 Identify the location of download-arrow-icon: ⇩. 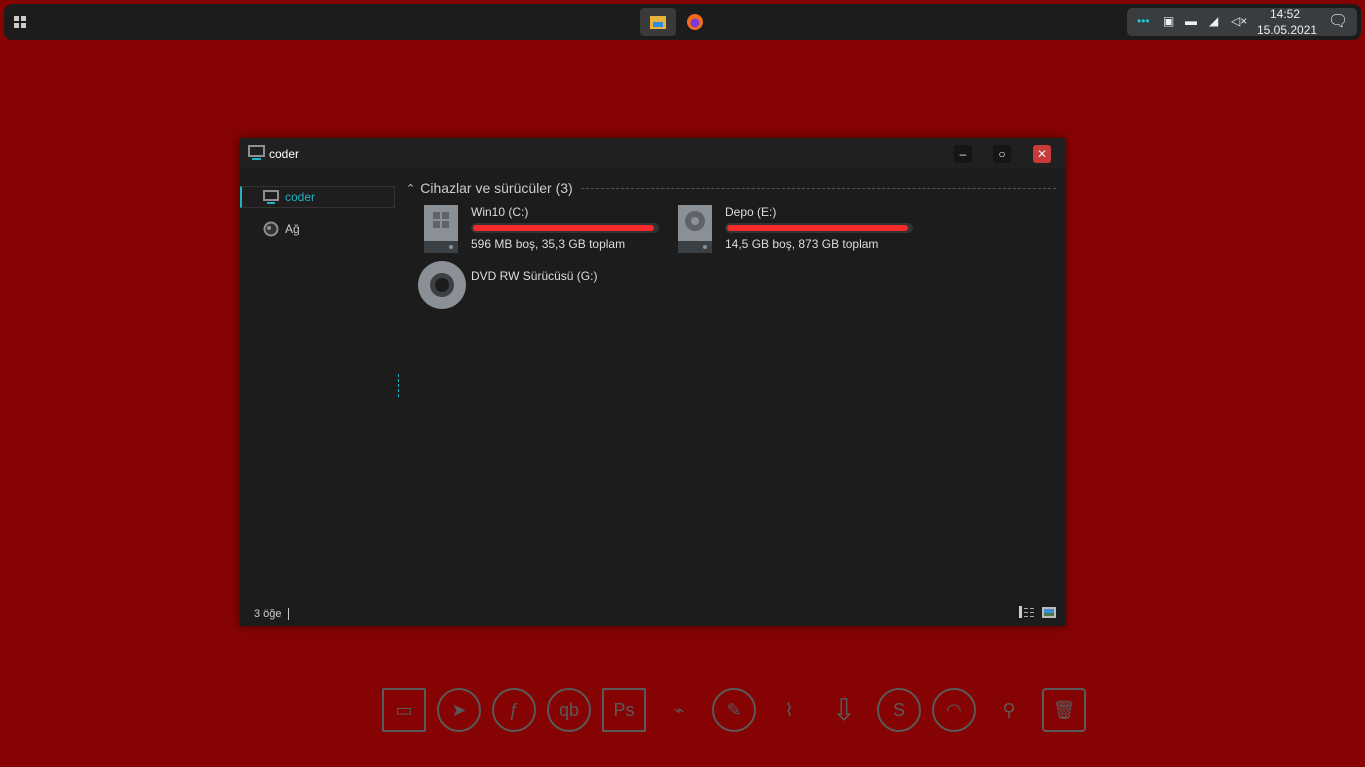
(844, 710).